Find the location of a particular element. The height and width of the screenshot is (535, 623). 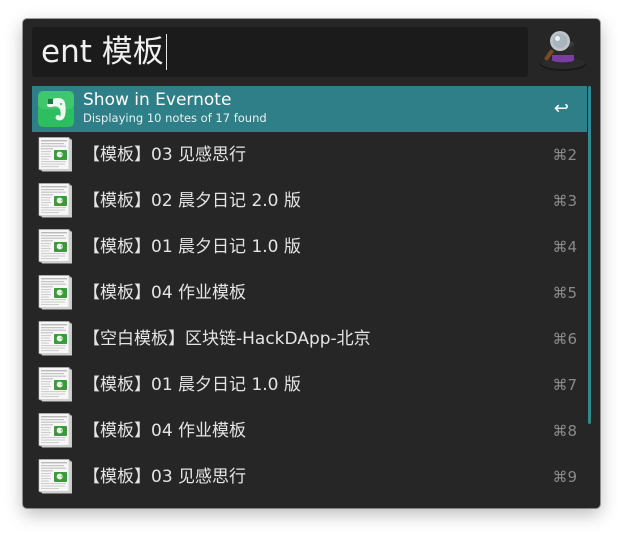

result-subtitle: Displaying 10 notes of 17 found is located at coordinates (175, 118).